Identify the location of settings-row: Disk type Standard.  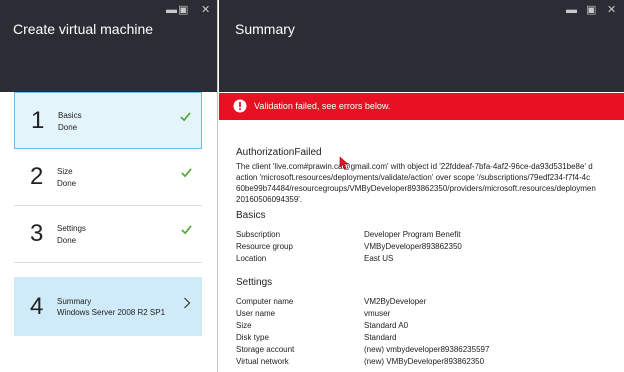
(430, 339).